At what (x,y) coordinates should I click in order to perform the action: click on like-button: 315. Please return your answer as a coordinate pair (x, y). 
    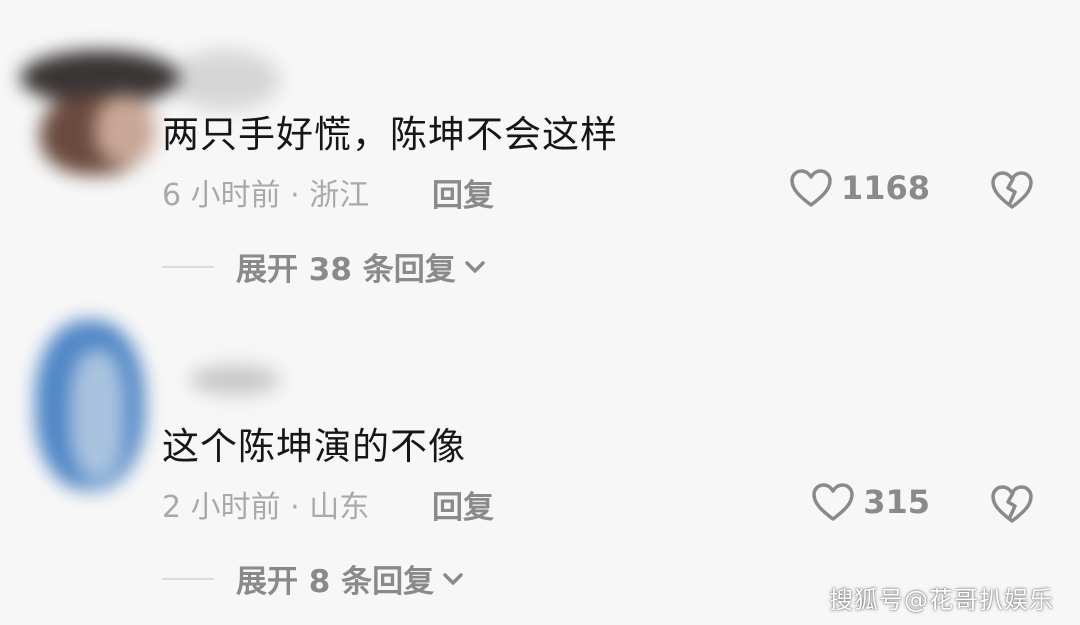
    Looking at the image, I should click on (870, 502).